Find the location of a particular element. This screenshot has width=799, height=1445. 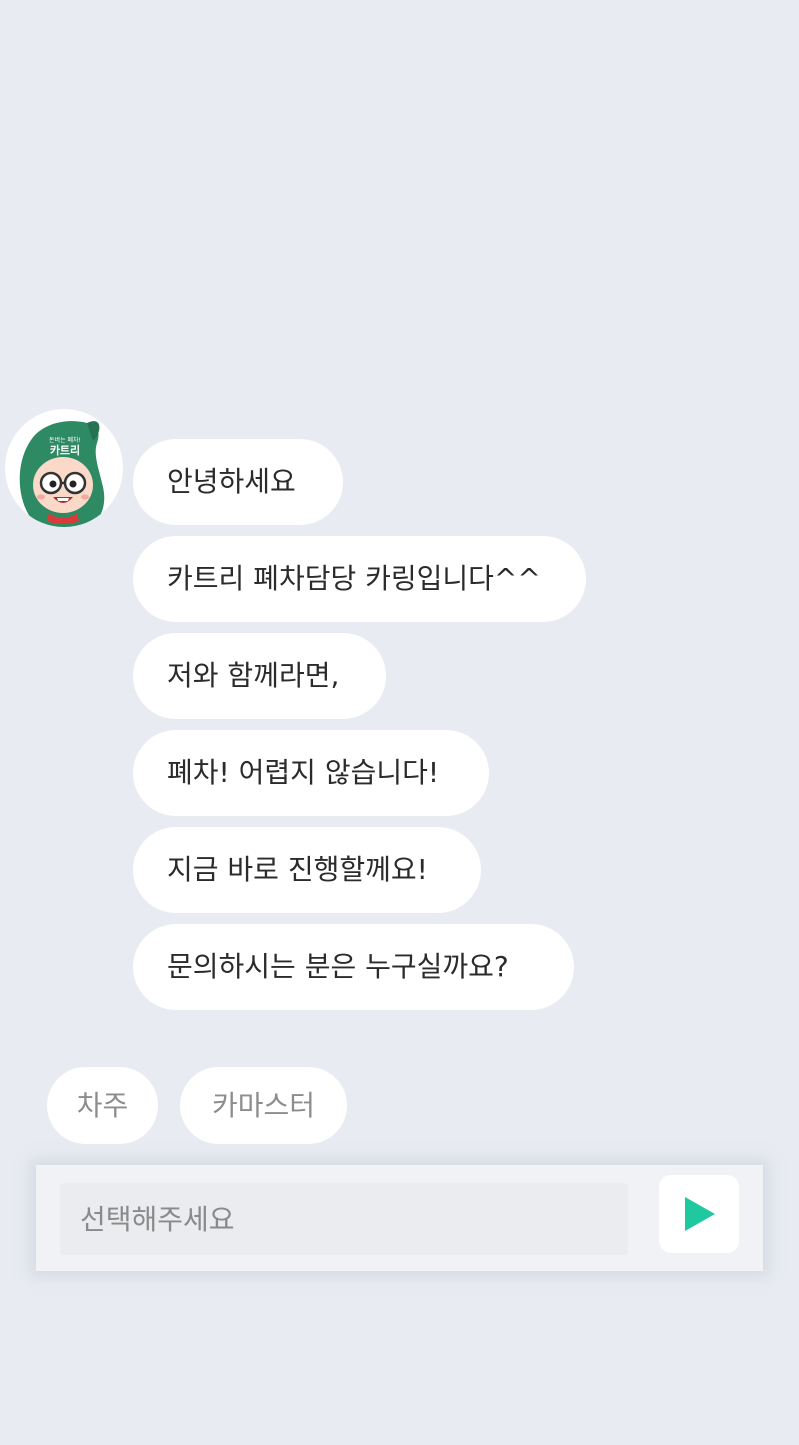

bot-message: 저와 함께라면, is located at coordinates (259, 676).